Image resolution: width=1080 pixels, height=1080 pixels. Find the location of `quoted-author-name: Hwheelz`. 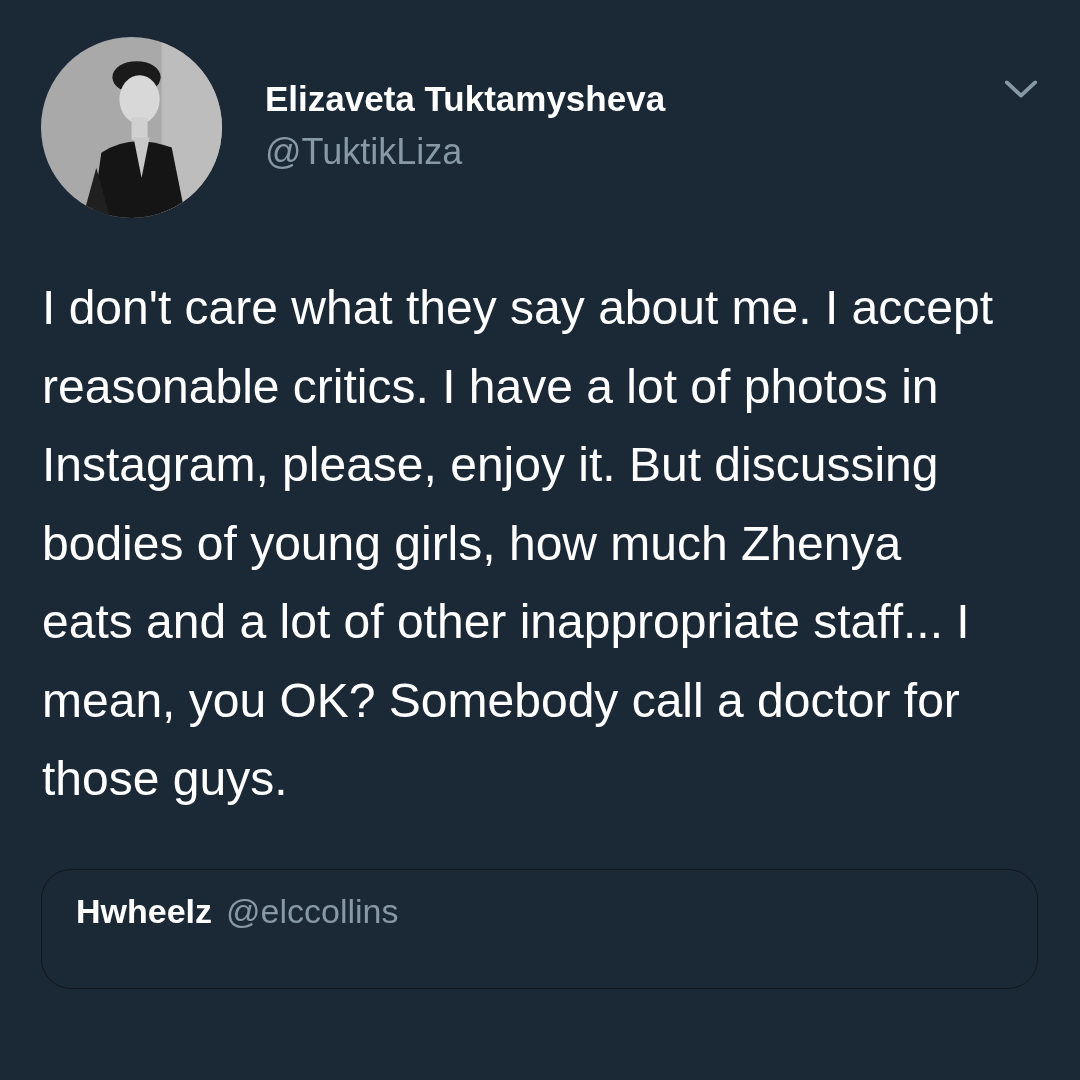

quoted-author-name: Hwheelz is located at coordinates (144, 911).